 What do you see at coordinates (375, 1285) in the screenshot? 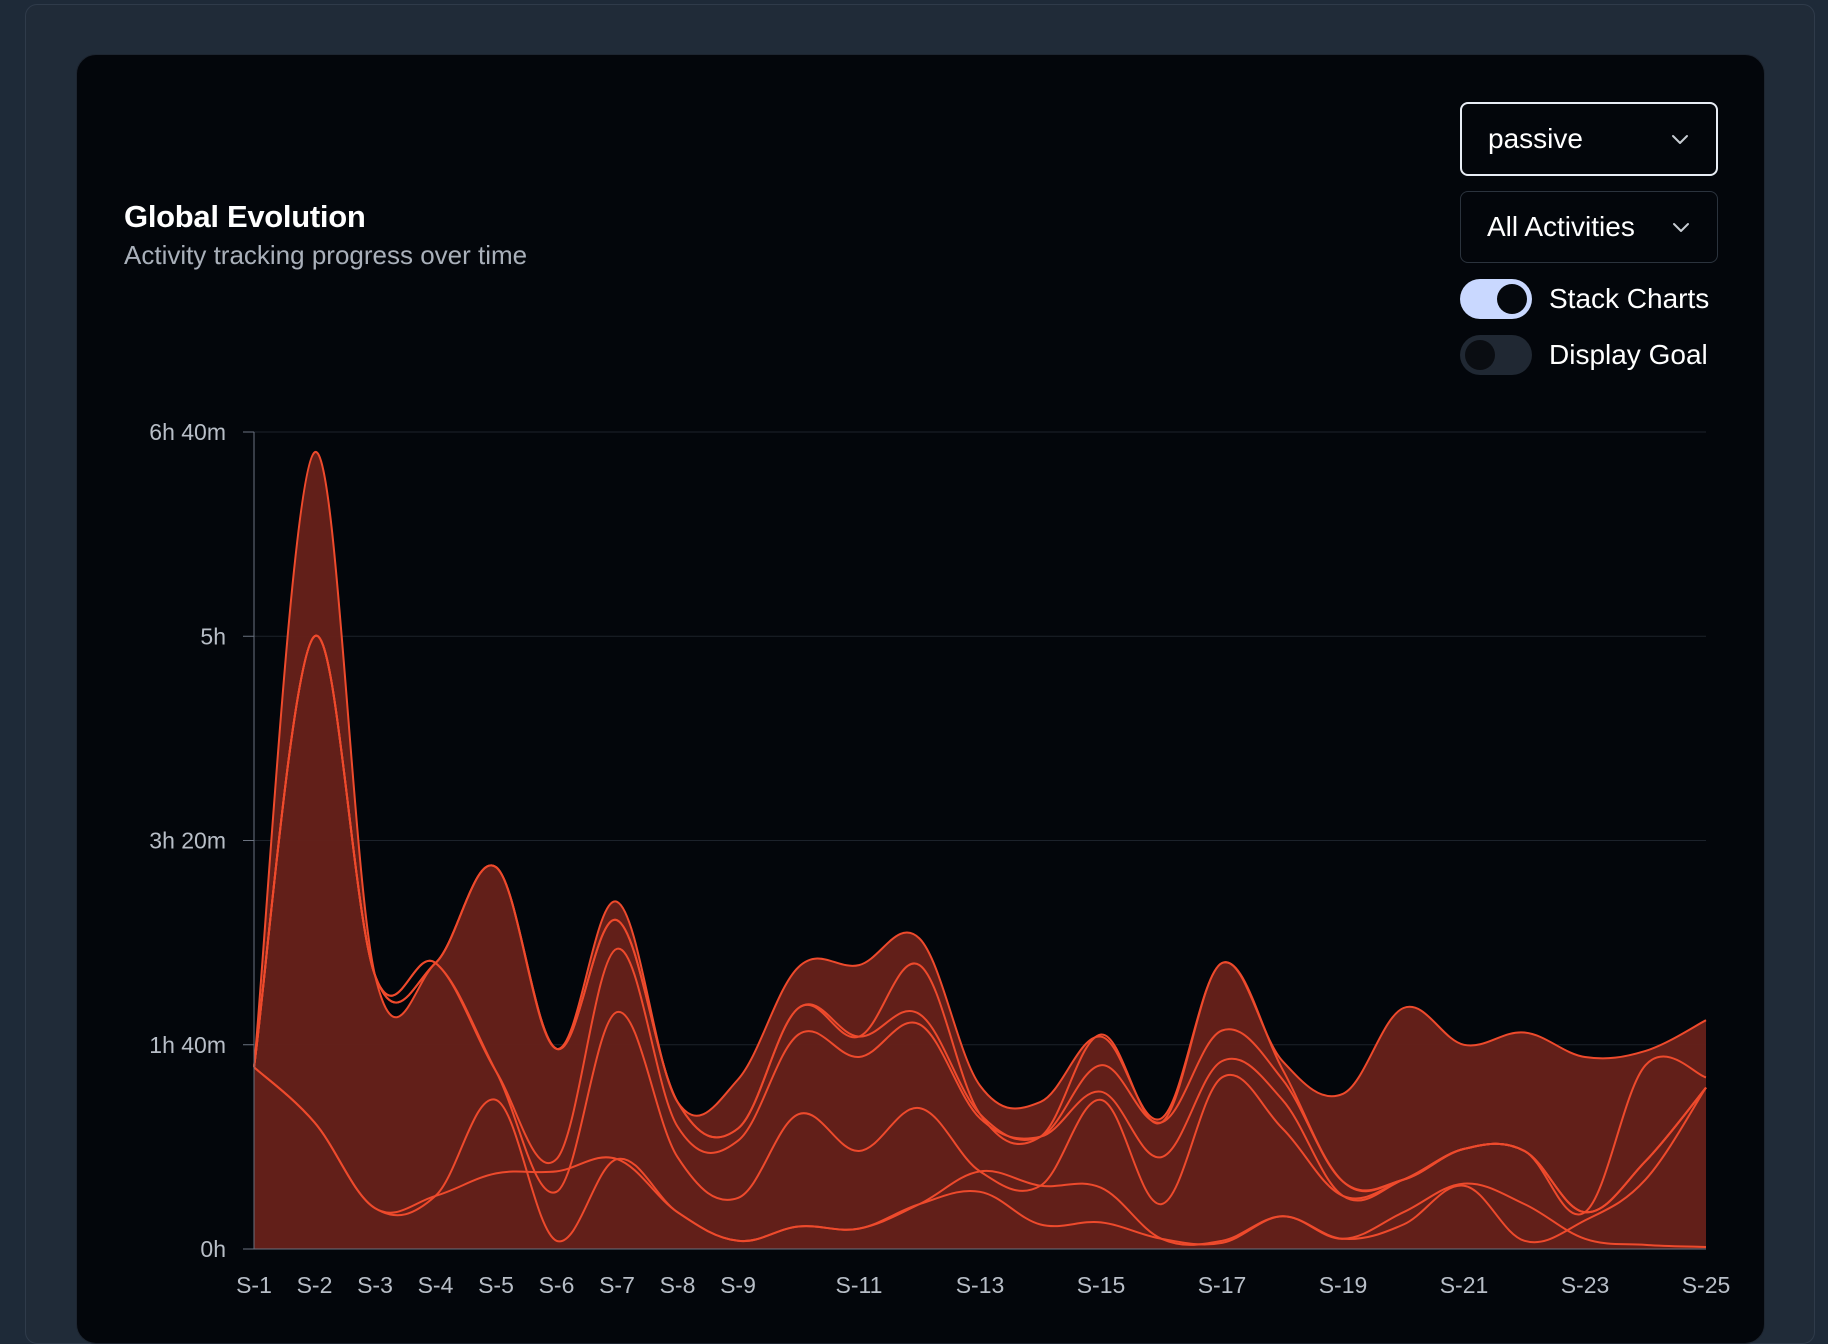
I see `x-tick-label-2: S-3` at bounding box center [375, 1285].